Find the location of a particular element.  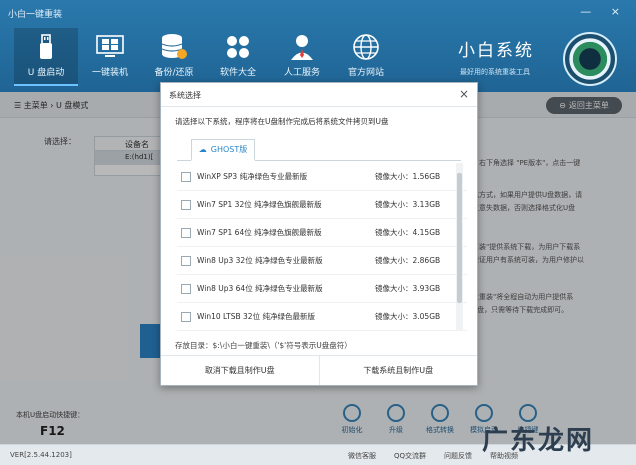

nav-software: 软件大全 is located at coordinates (238, 57).